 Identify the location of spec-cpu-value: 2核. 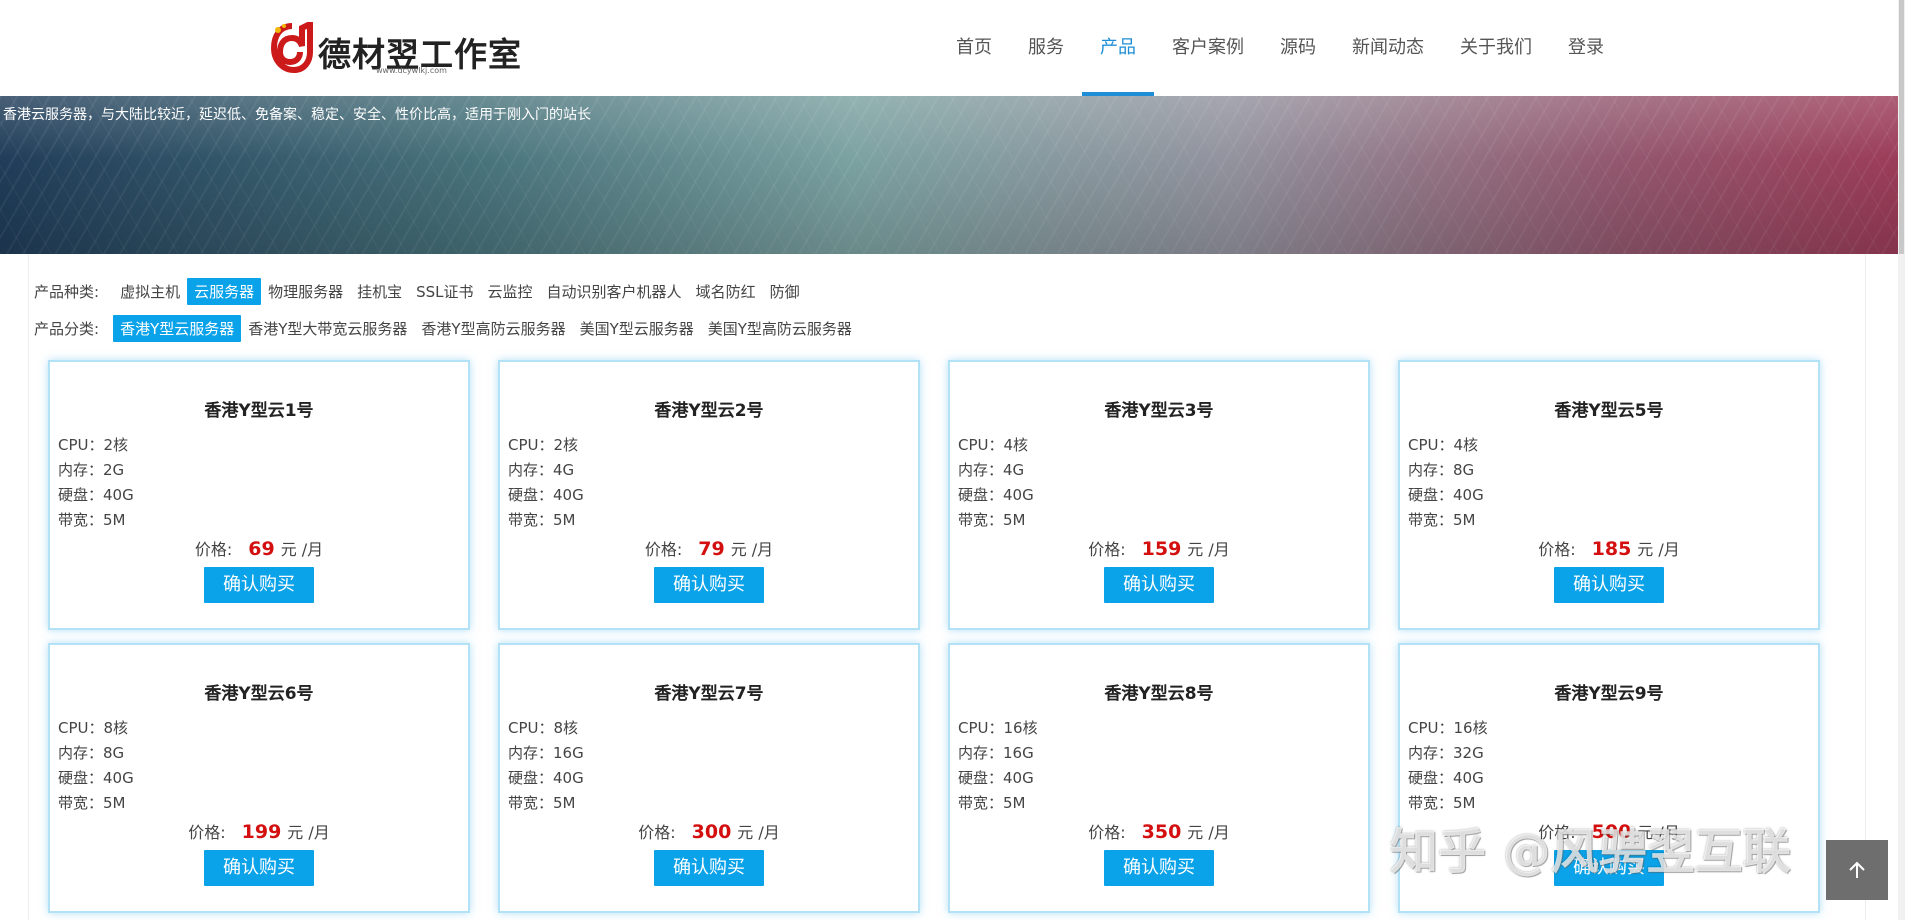
(566, 445).